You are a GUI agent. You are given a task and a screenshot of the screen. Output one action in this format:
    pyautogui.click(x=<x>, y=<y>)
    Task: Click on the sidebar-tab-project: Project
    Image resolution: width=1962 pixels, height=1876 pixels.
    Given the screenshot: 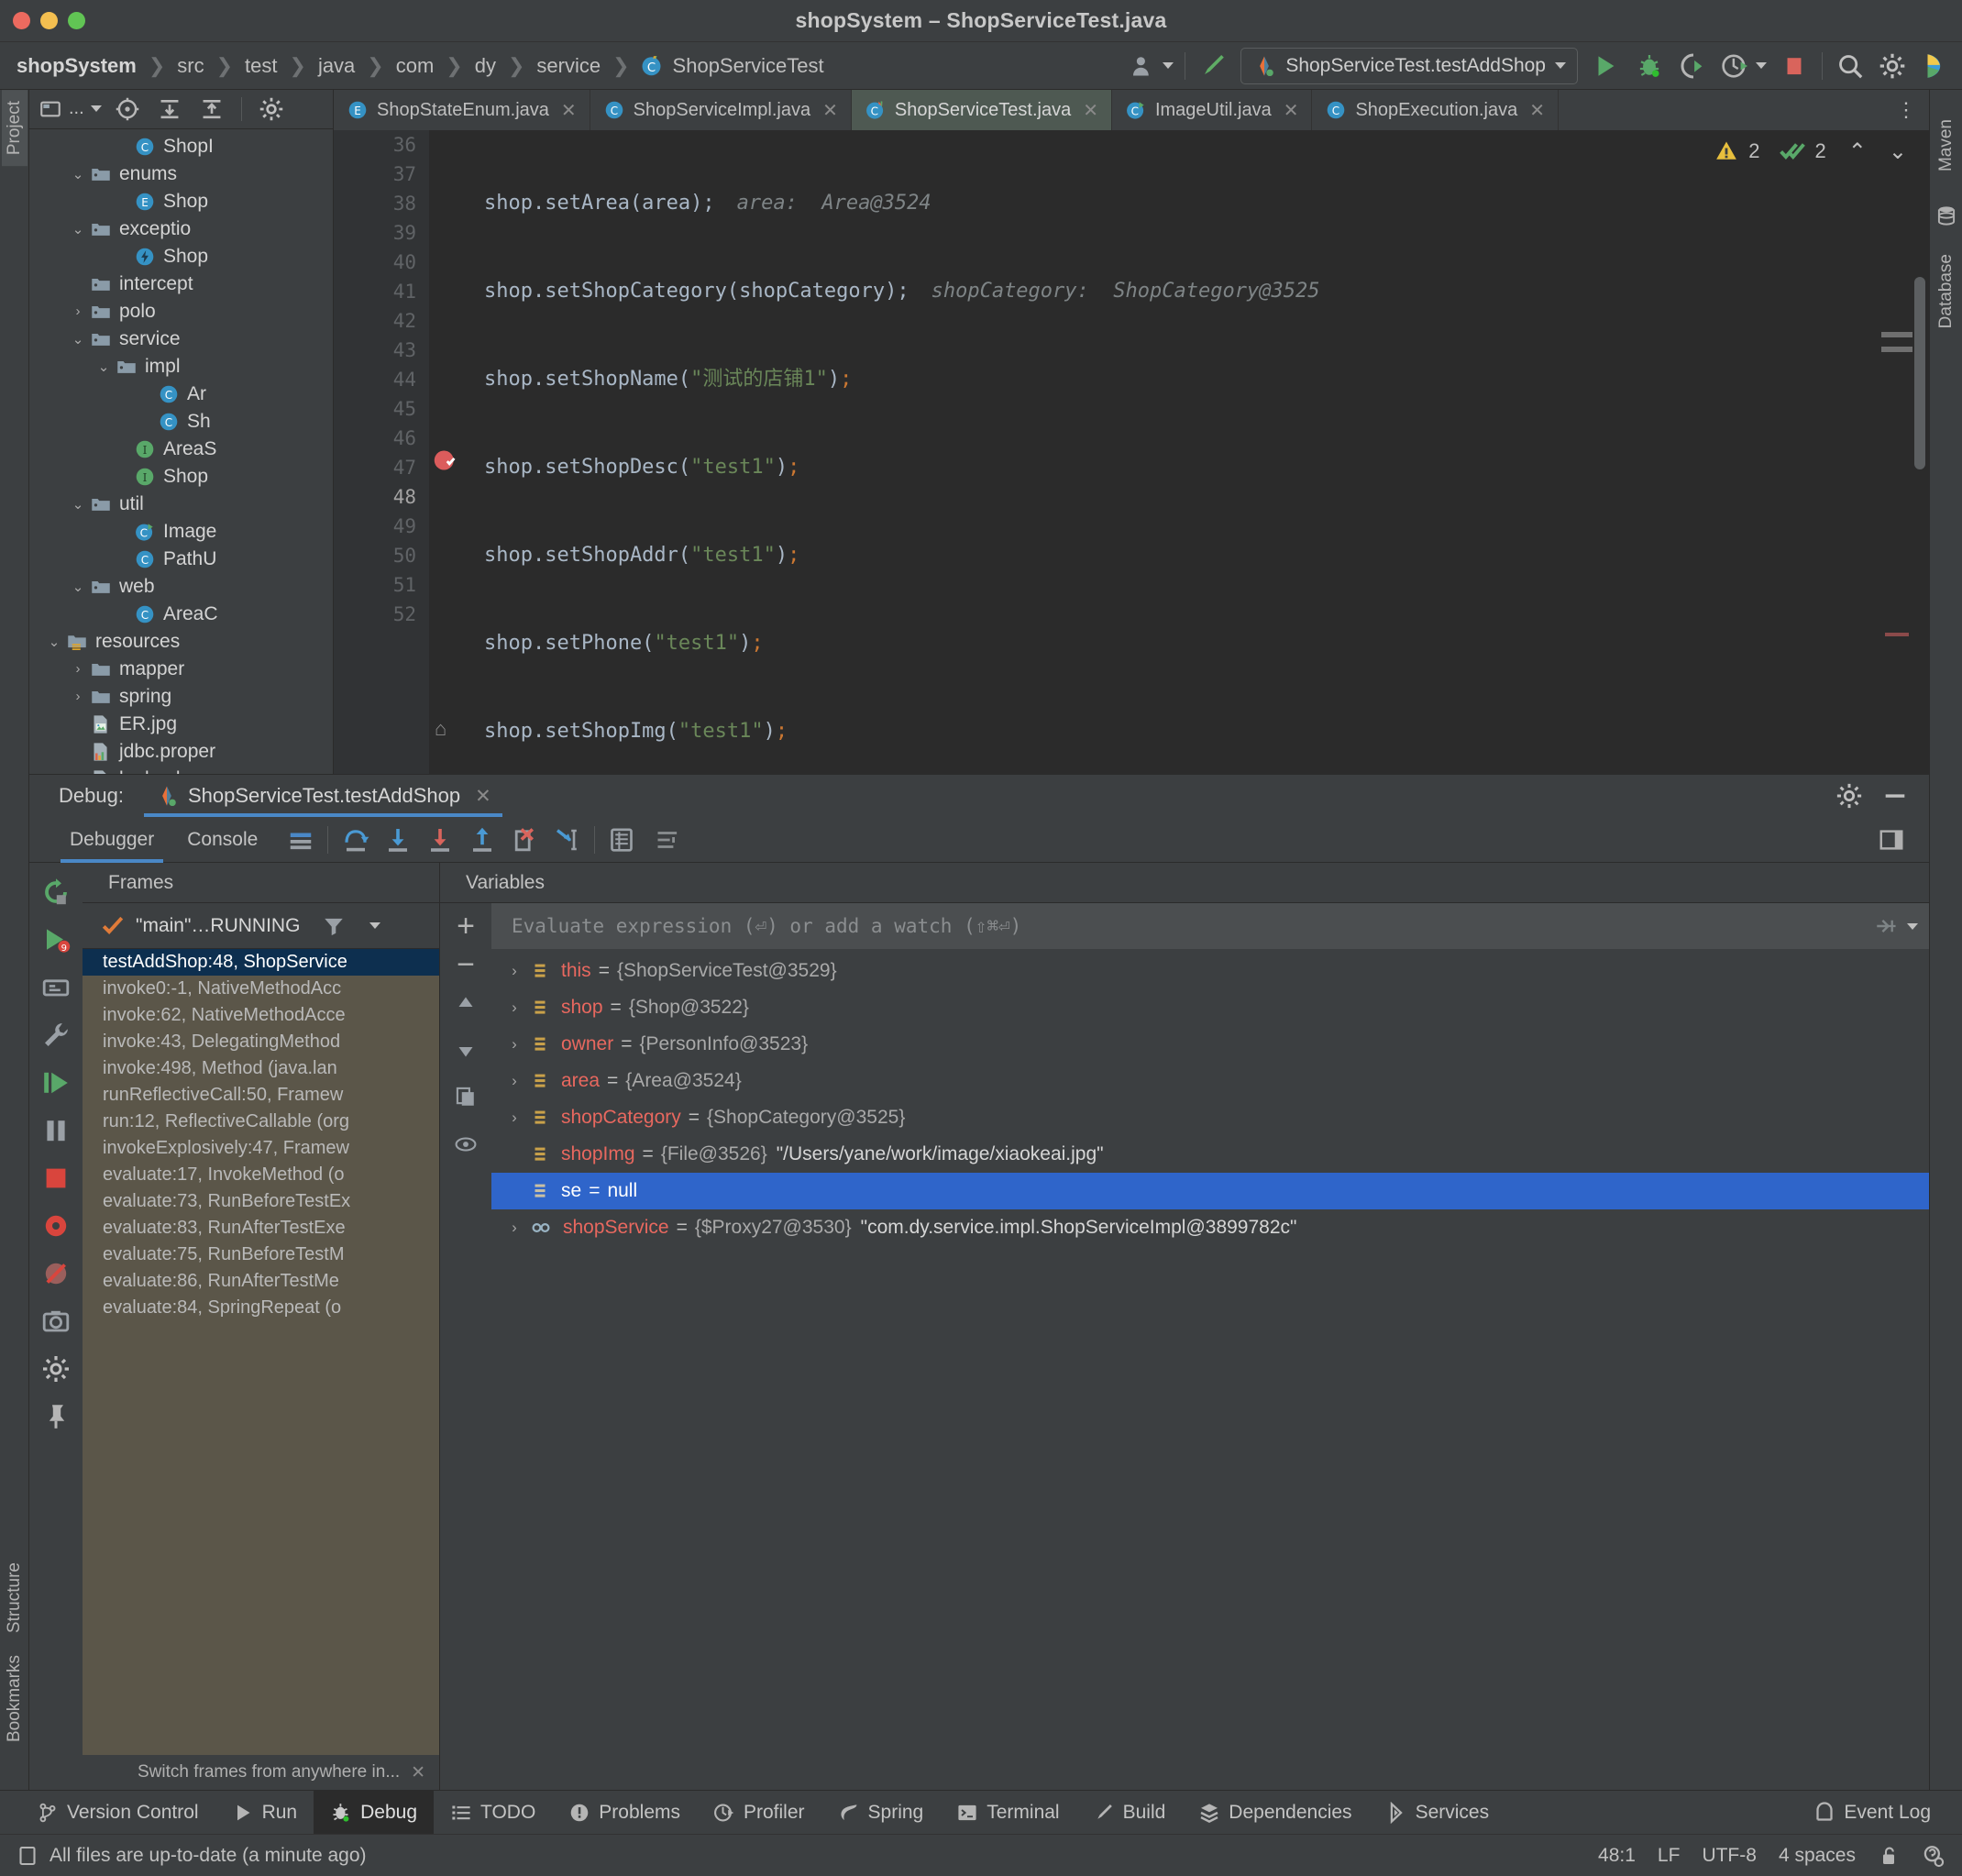 What is the action you would take?
    pyautogui.click(x=14, y=128)
    